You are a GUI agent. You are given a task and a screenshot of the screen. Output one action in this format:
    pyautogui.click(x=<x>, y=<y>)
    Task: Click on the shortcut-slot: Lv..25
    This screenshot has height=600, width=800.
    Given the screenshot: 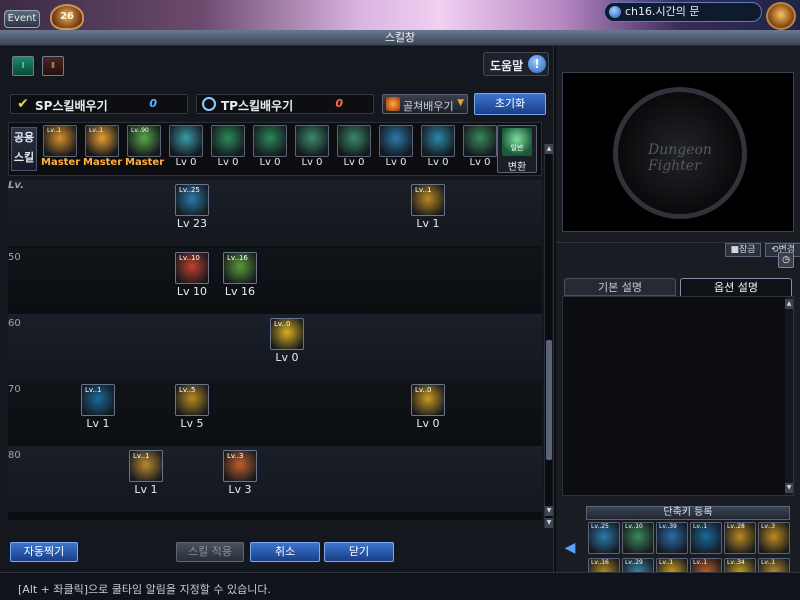 What is the action you would take?
    pyautogui.click(x=604, y=538)
    